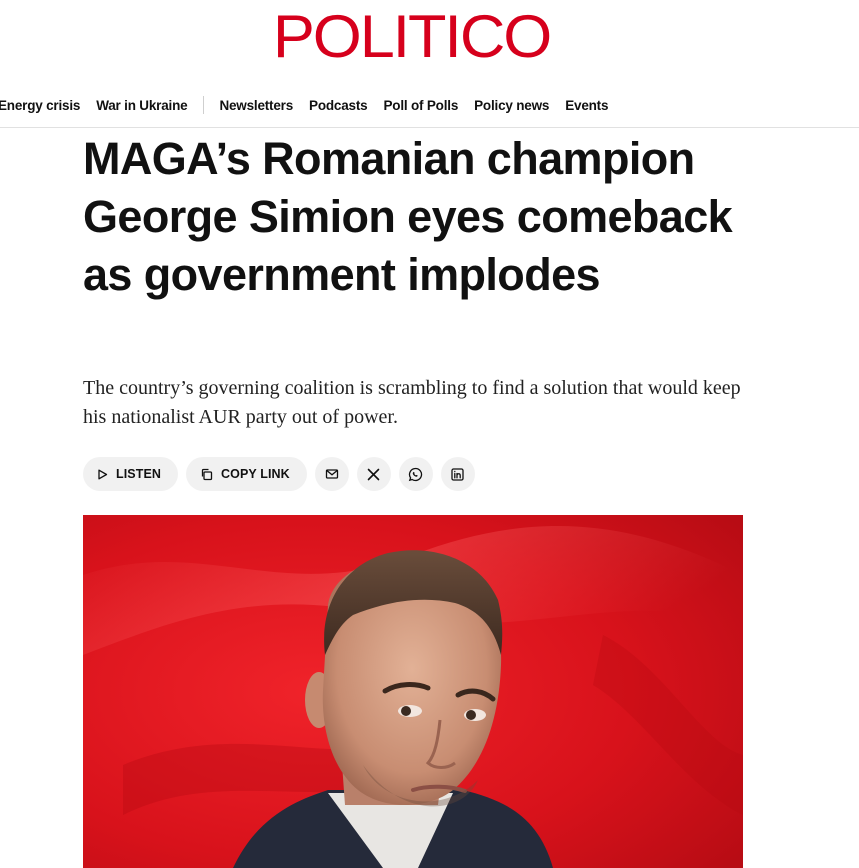  I want to click on x-share-button, so click(373, 474).